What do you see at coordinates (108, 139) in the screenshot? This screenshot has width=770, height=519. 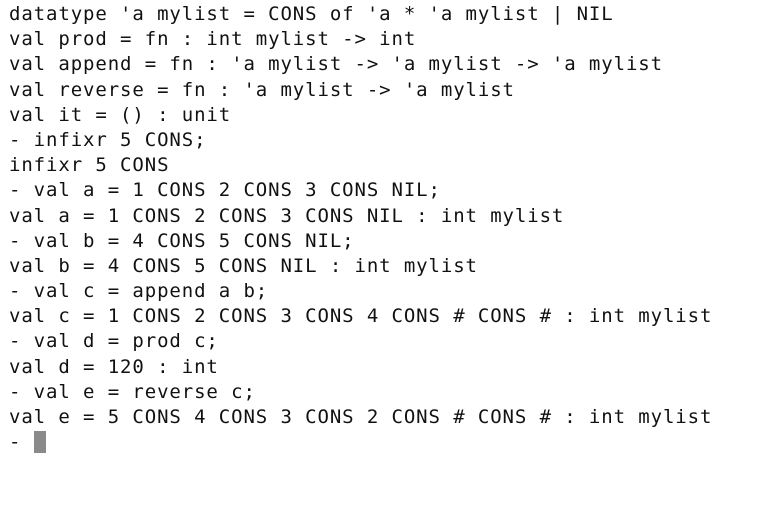 I see `terminal-line: - infixr 5 CONS;` at bounding box center [108, 139].